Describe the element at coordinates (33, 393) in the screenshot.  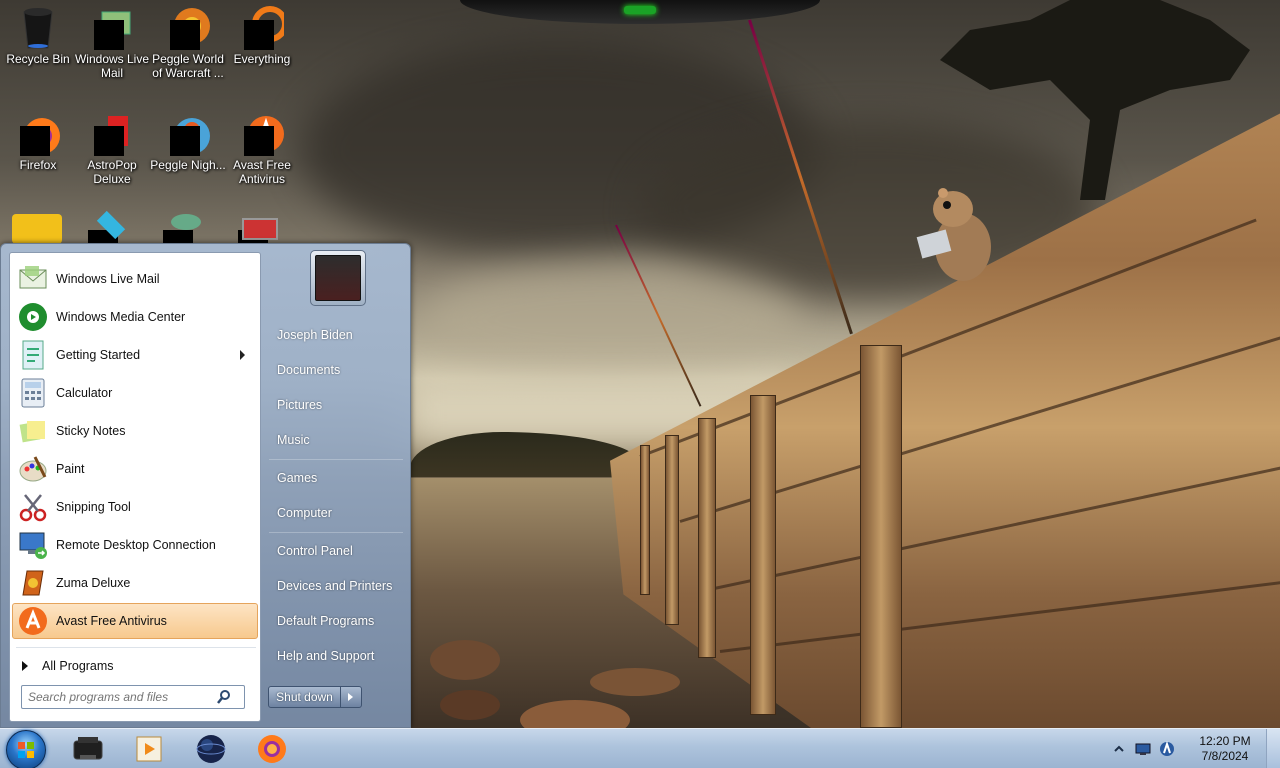
I see `calculator-icon` at that location.